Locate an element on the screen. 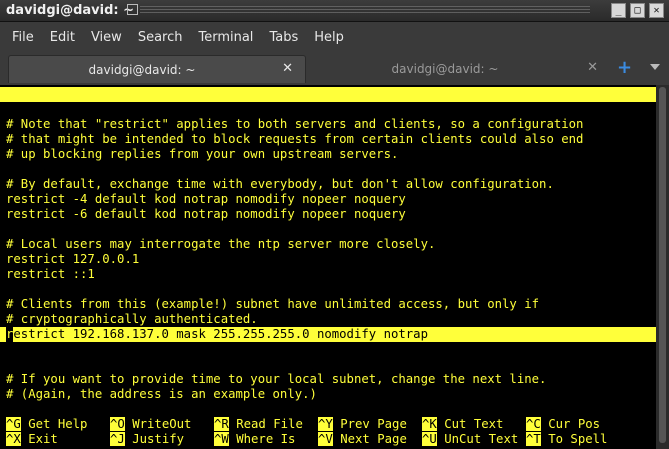 Image resolution: width=669 pixels, height=449 pixels. terminal-scrollbar is located at coordinates (662, 267).